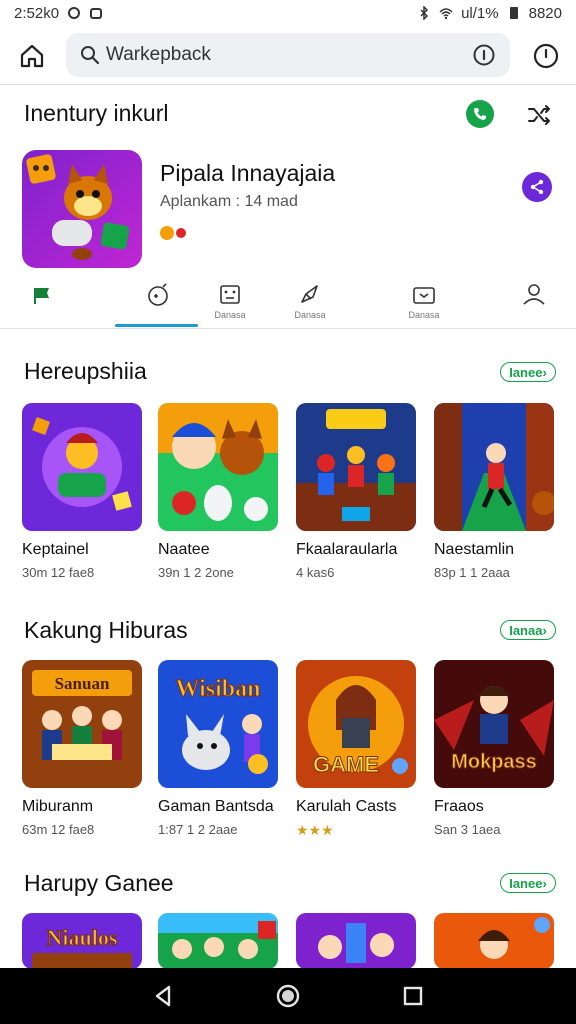 Image resolution: width=576 pixels, height=1024 pixels. I want to click on app-card: Niaulos, so click(82, 941).